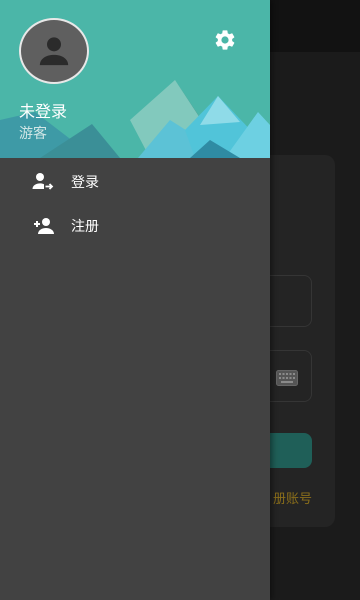  I want to click on gear-icon, so click(225, 40).